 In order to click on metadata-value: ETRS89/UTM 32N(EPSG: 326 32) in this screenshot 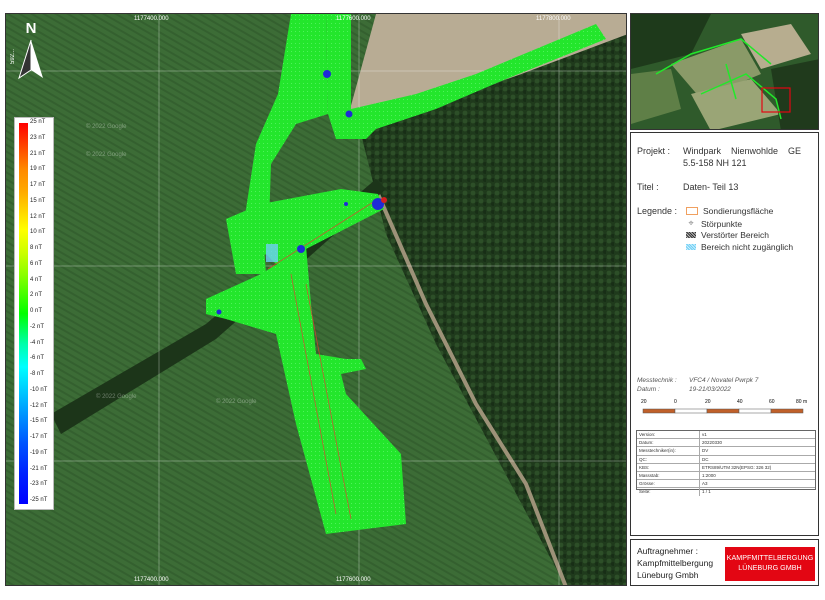, I will do `click(737, 467)`.